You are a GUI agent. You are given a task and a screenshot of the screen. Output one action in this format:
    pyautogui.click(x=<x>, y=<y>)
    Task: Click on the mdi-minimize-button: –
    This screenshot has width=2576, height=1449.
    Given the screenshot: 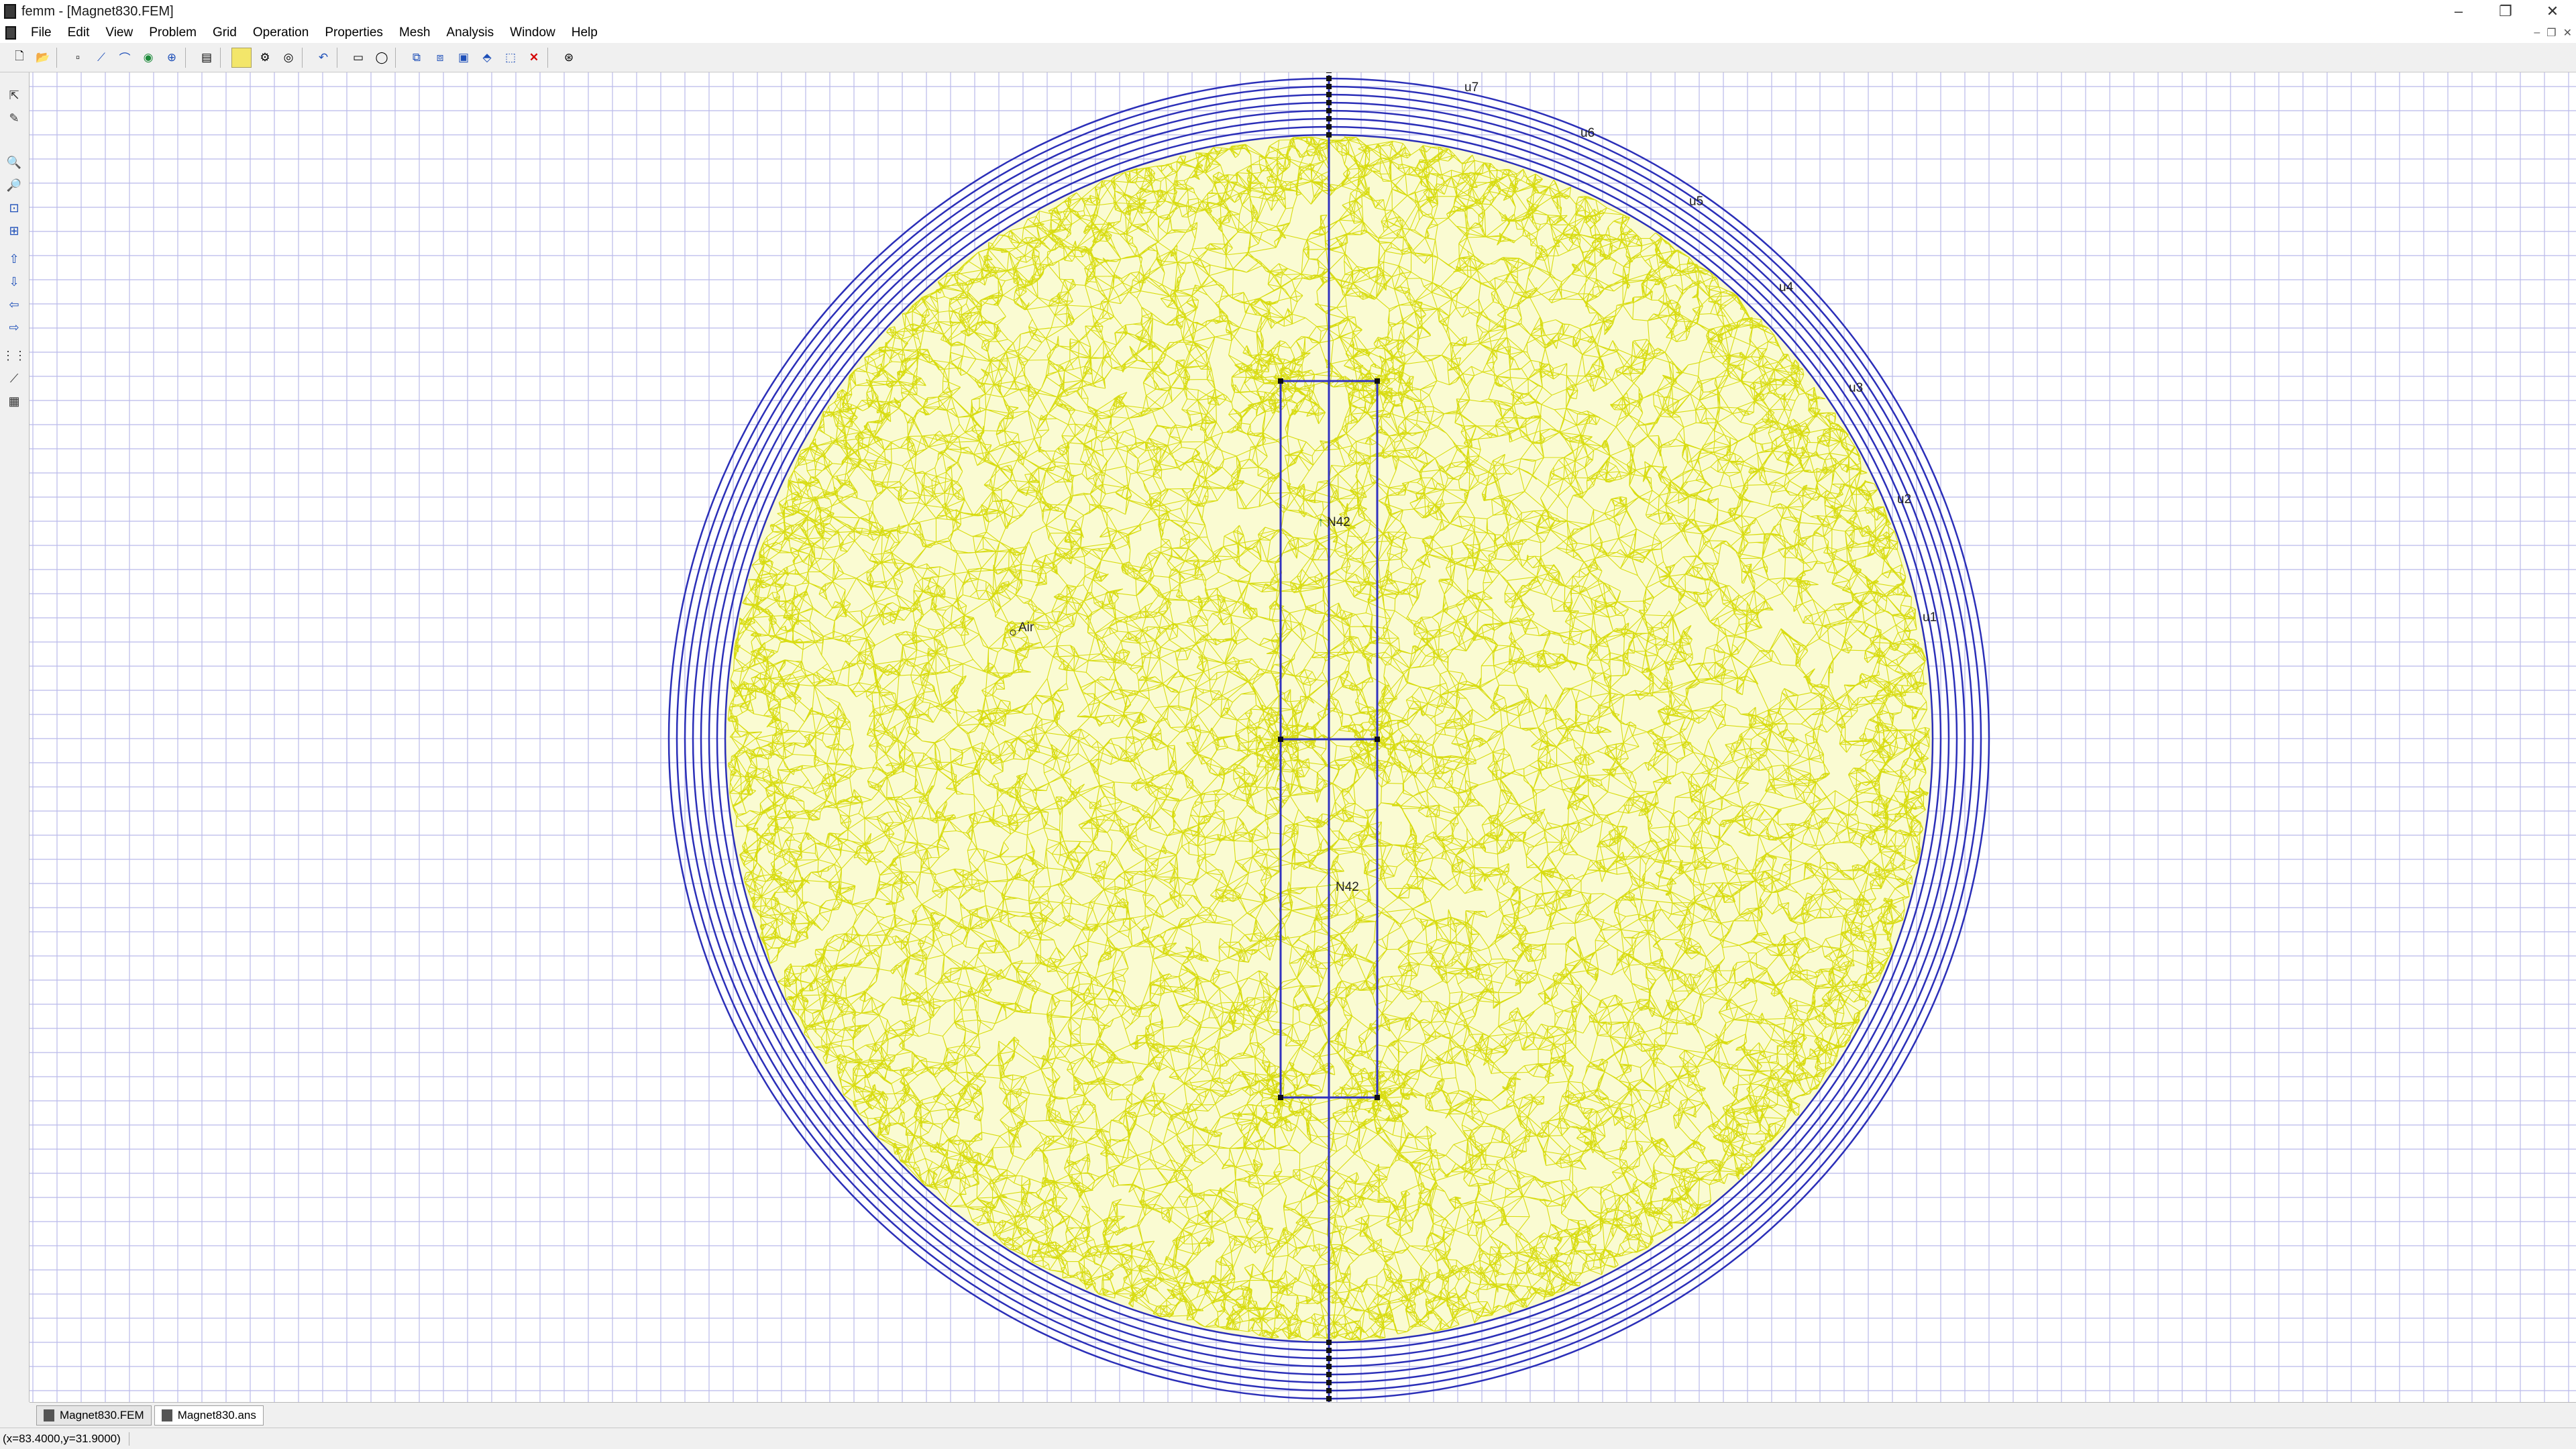 What is the action you would take?
    pyautogui.click(x=2537, y=33)
    